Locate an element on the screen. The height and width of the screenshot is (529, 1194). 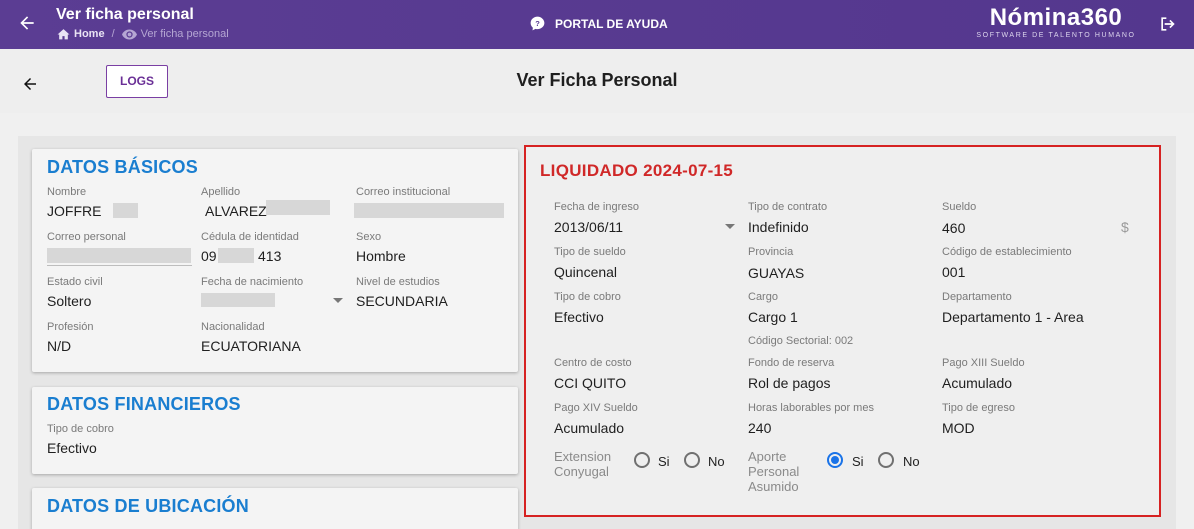
pago-xiv-value: Acumulado is located at coordinates (589, 428).